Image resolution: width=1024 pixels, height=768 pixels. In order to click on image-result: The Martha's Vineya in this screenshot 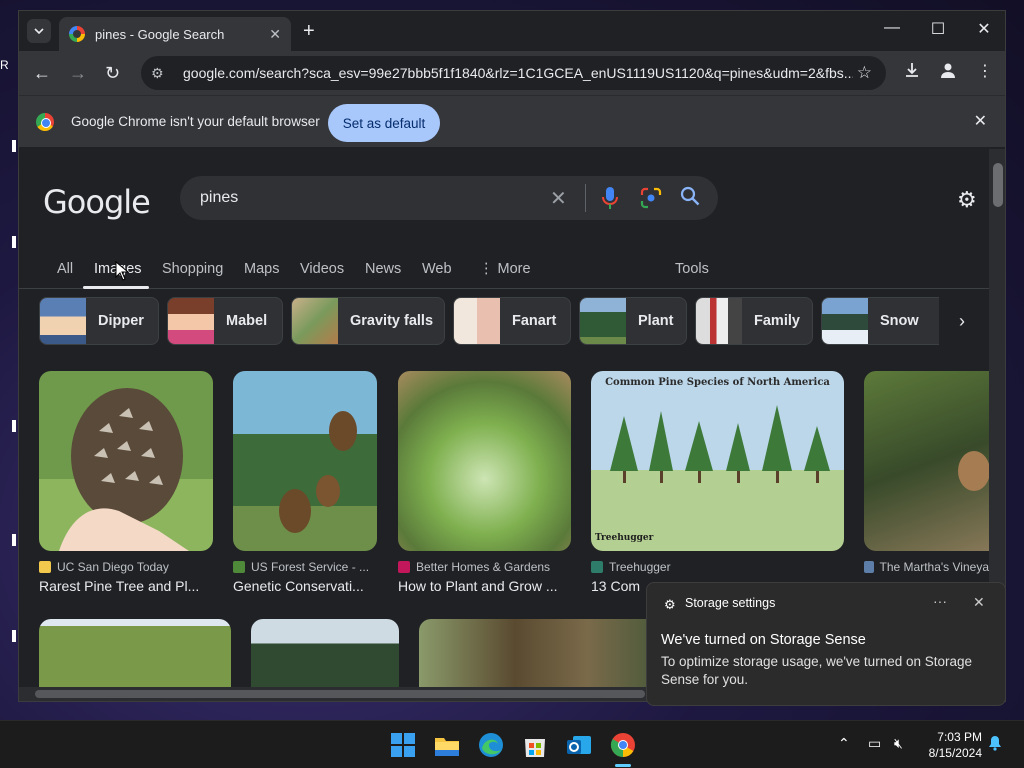, I will do `click(926, 472)`.